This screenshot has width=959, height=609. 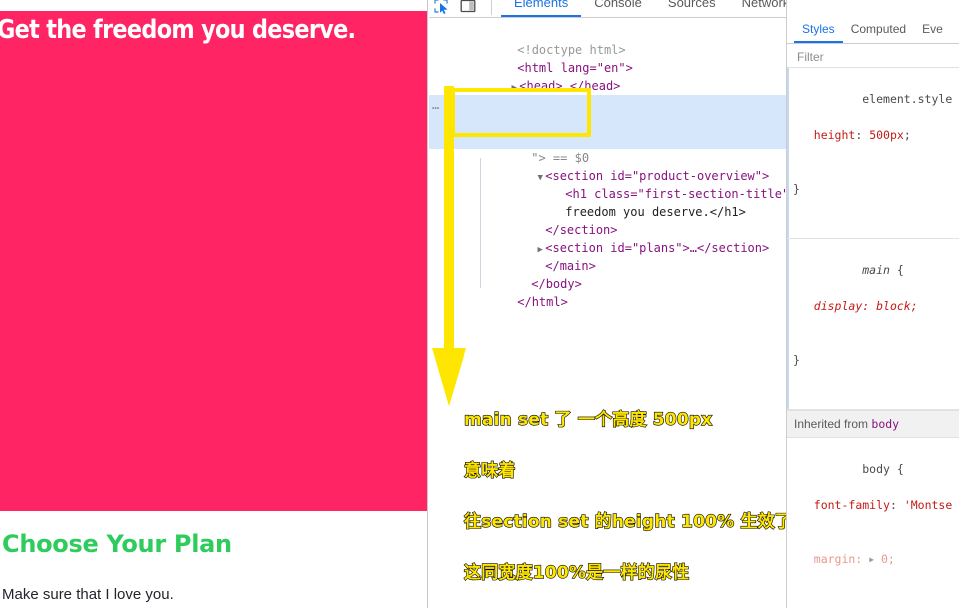 I want to click on dom-line-main-open: … ▼<main style=", so click(x=607, y=121).